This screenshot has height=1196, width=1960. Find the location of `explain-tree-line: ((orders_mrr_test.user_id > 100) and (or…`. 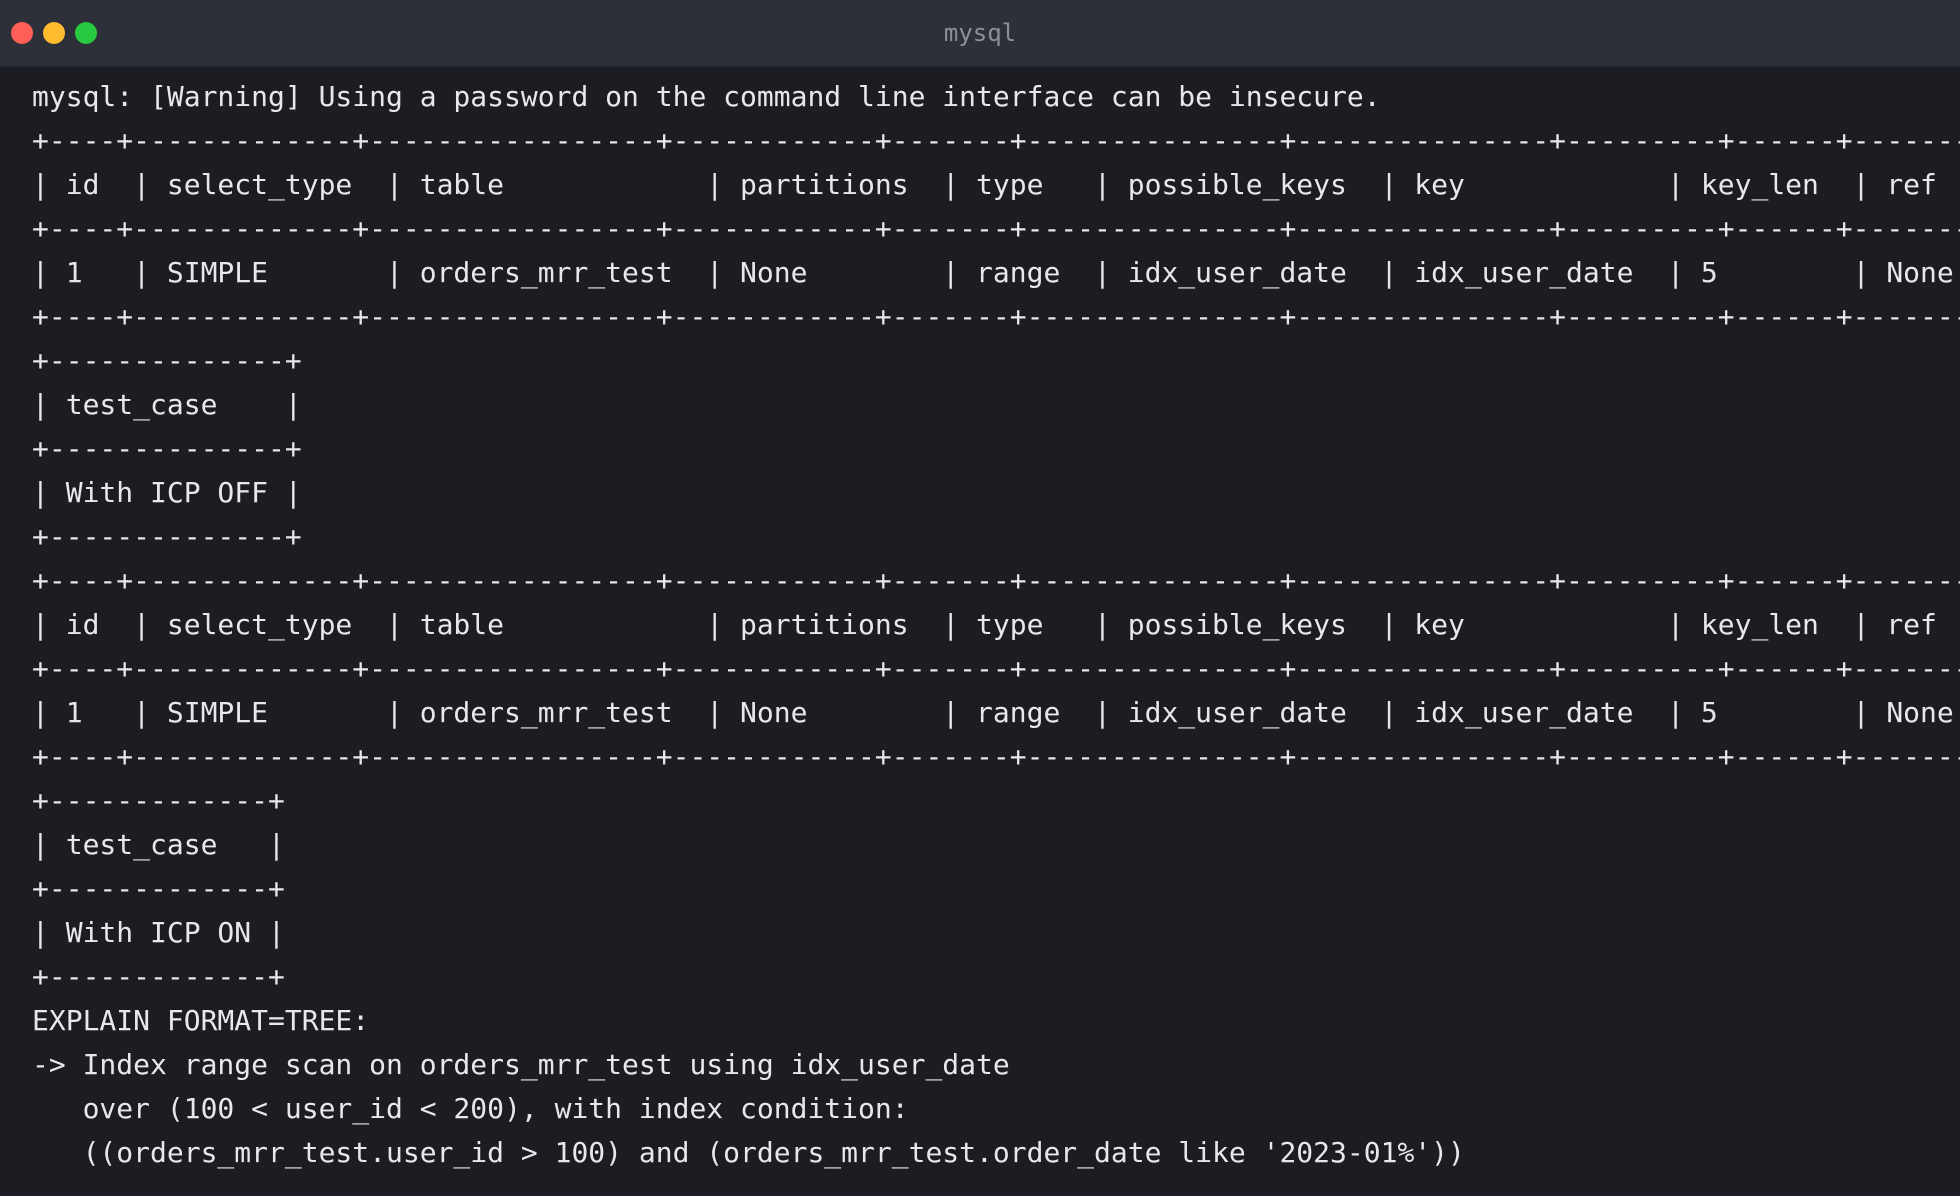

explain-tree-line: ((orders_mrr_test.user_id > 100) and (or… is located at coordinates (748, 1152).